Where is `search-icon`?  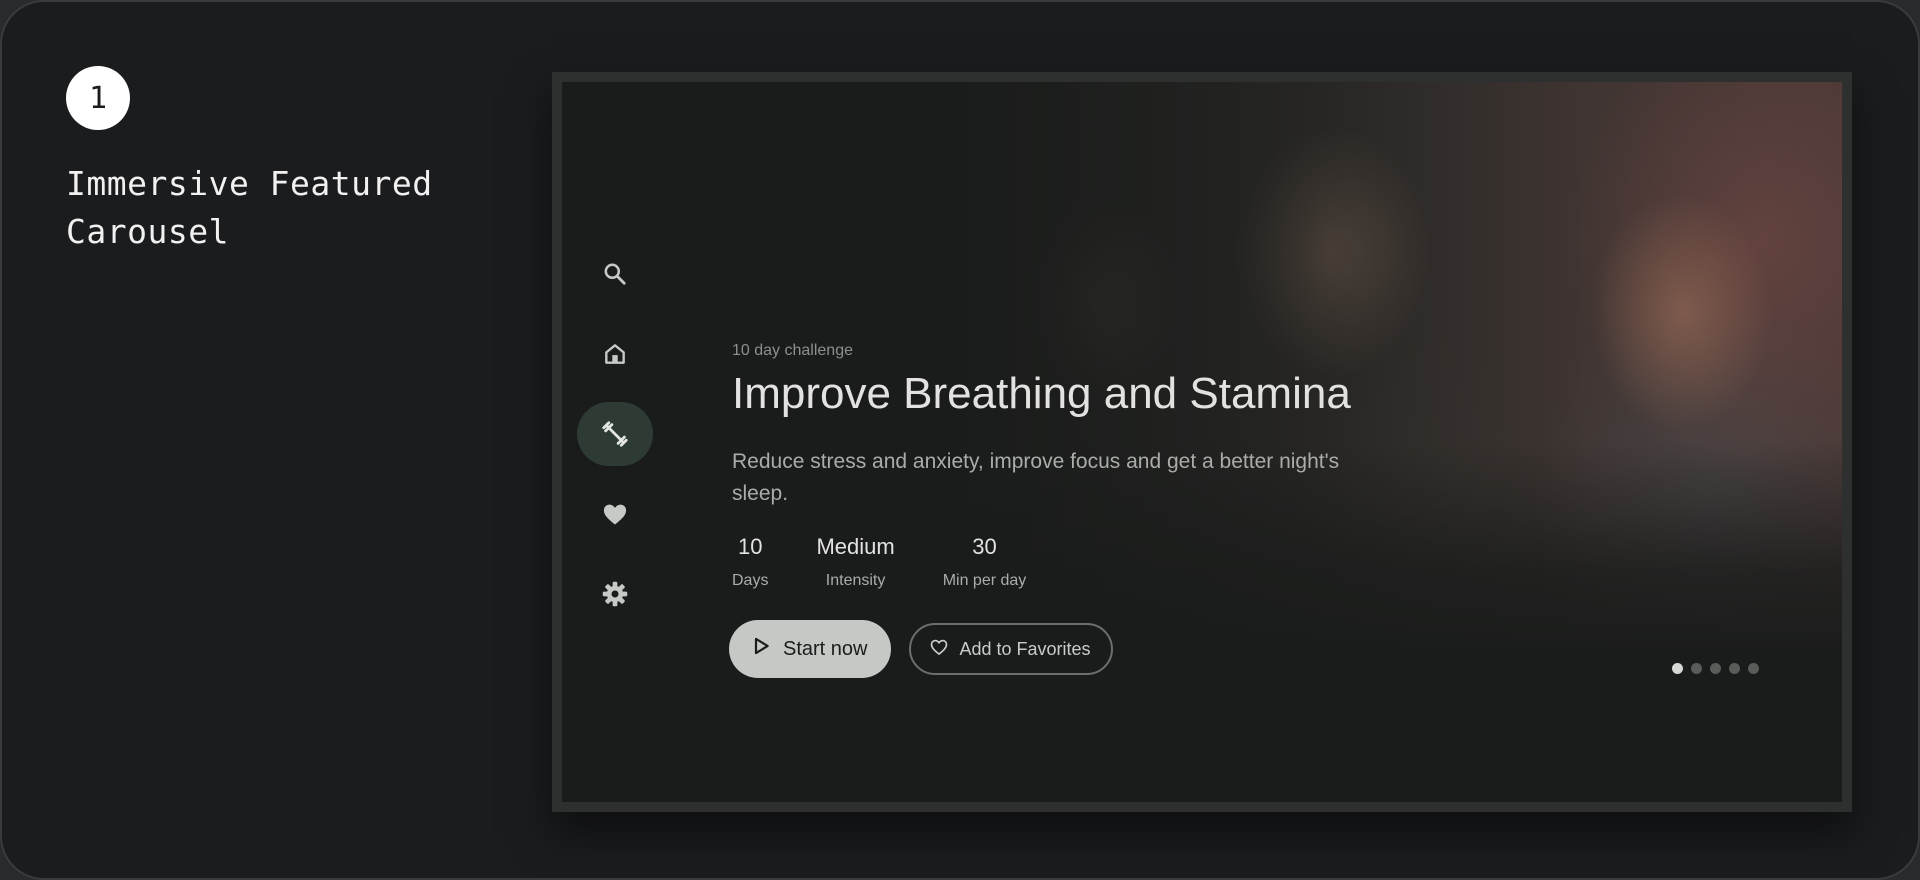 search-icon is located at coordinates (615, 274).